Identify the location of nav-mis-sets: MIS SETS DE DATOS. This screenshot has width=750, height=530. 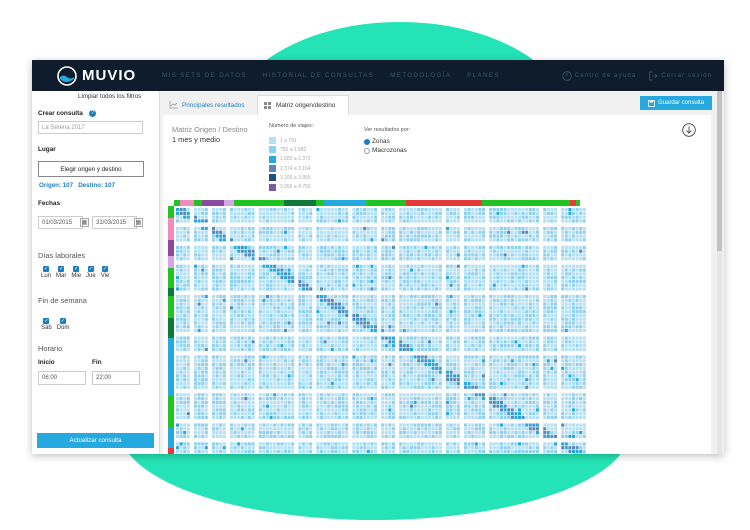
(204, 75).